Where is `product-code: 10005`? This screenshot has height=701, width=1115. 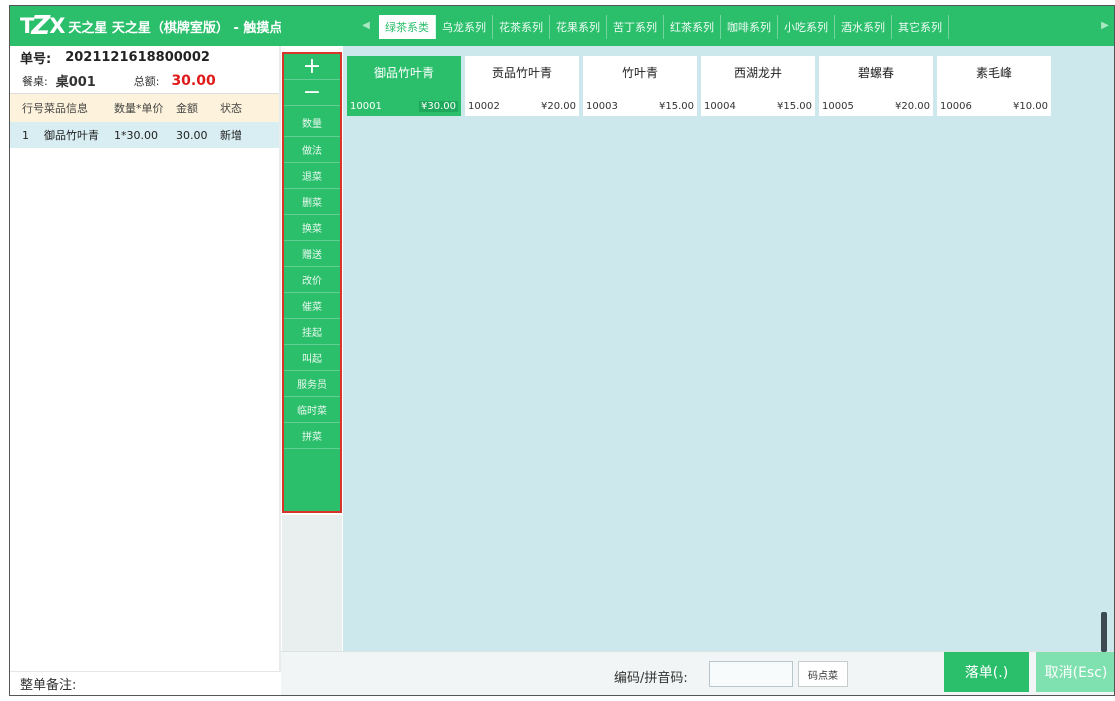
product-code: 10005 is located at coordinates (838, 106).